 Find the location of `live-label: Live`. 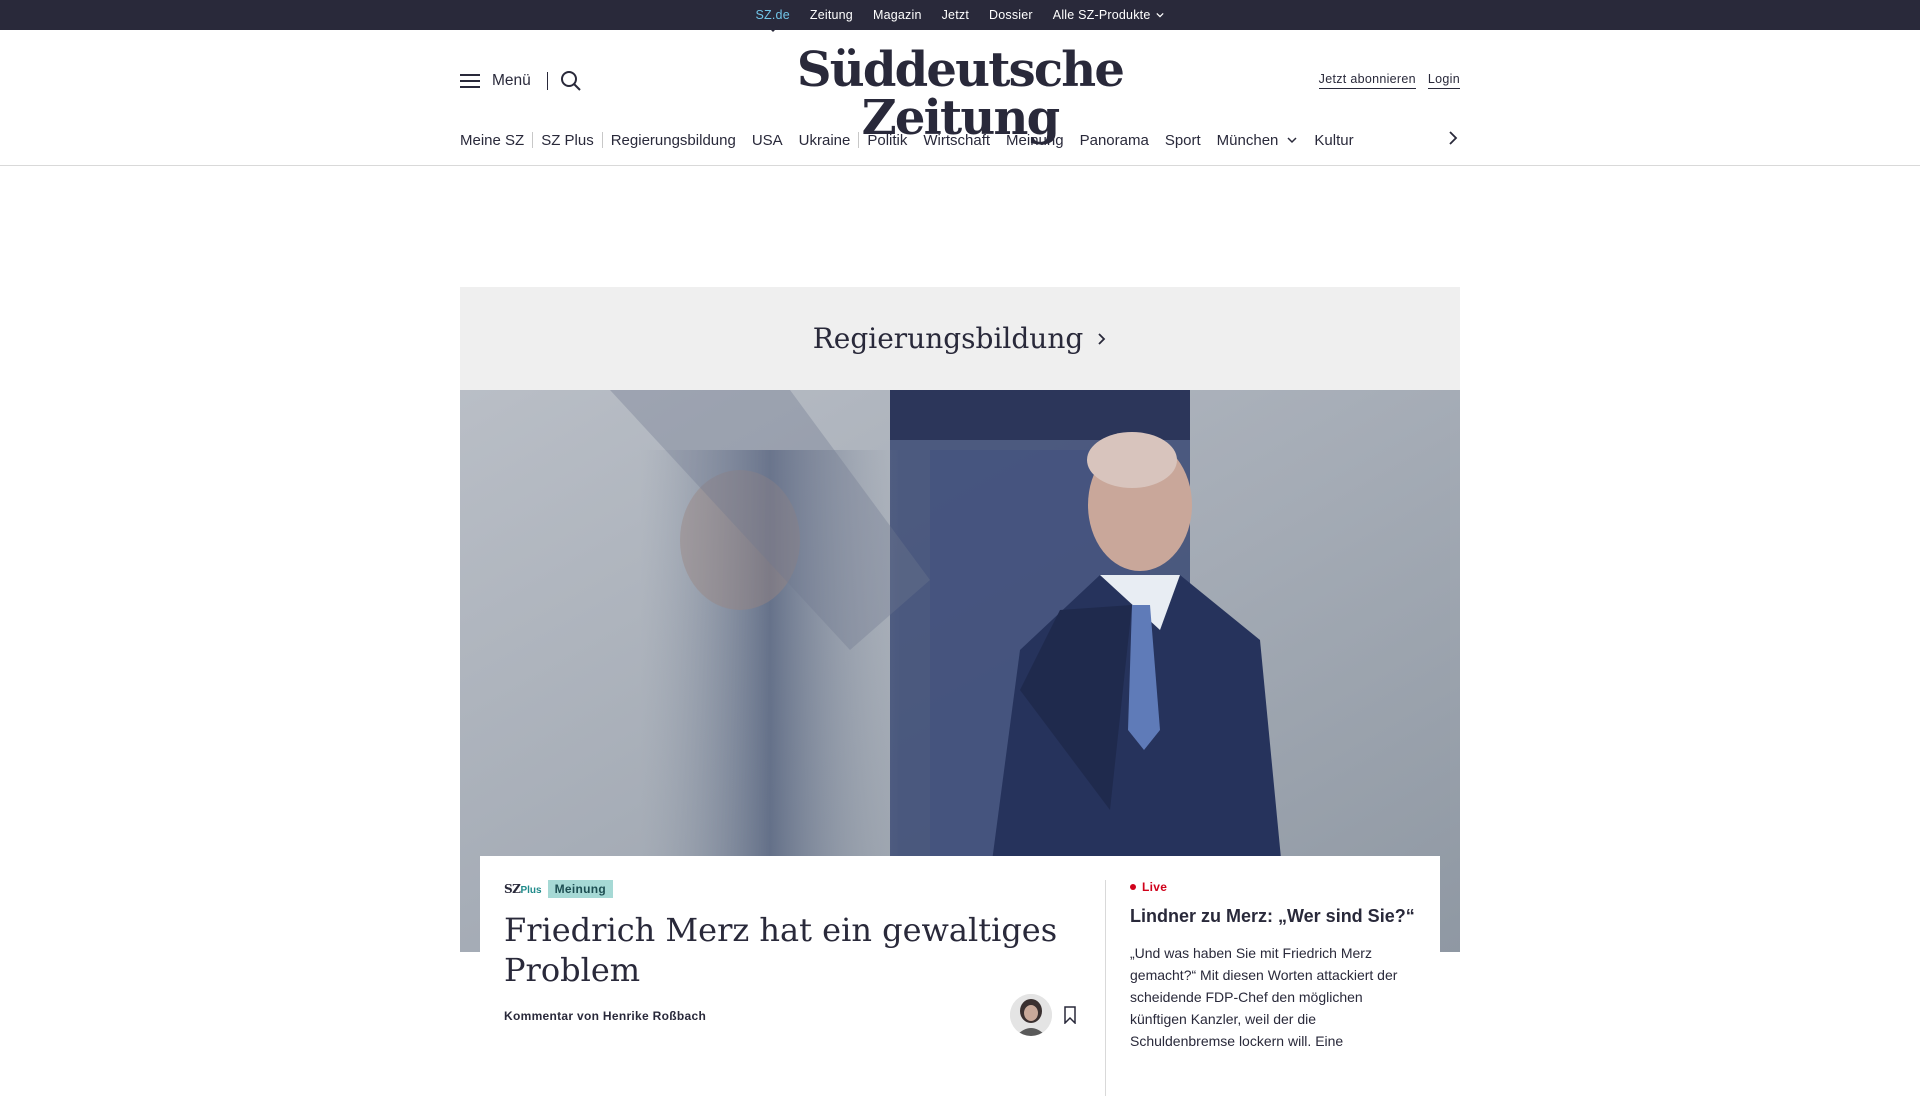

live-label: Live is located at coordinates (1155, 887).